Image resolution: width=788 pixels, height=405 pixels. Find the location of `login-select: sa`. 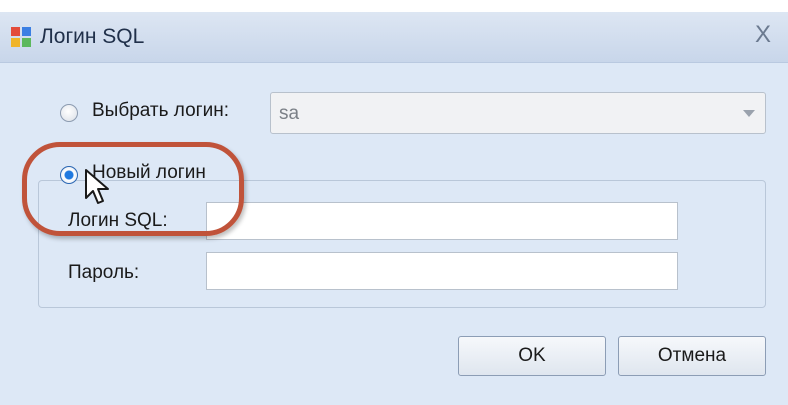

login-select: sa is located at coordinates (518, 113).